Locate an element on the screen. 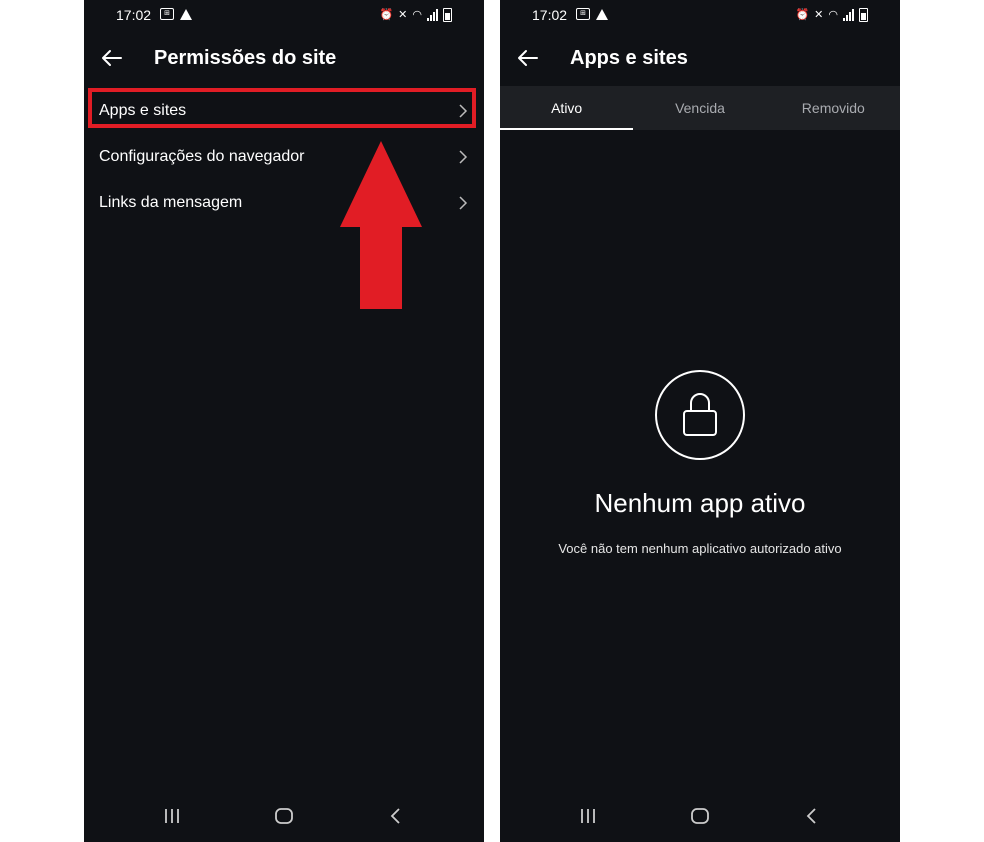 This screenshot has height=842, width=984. tab-bar: Ativo Vencida Removido is located at coordinates (700, 108).